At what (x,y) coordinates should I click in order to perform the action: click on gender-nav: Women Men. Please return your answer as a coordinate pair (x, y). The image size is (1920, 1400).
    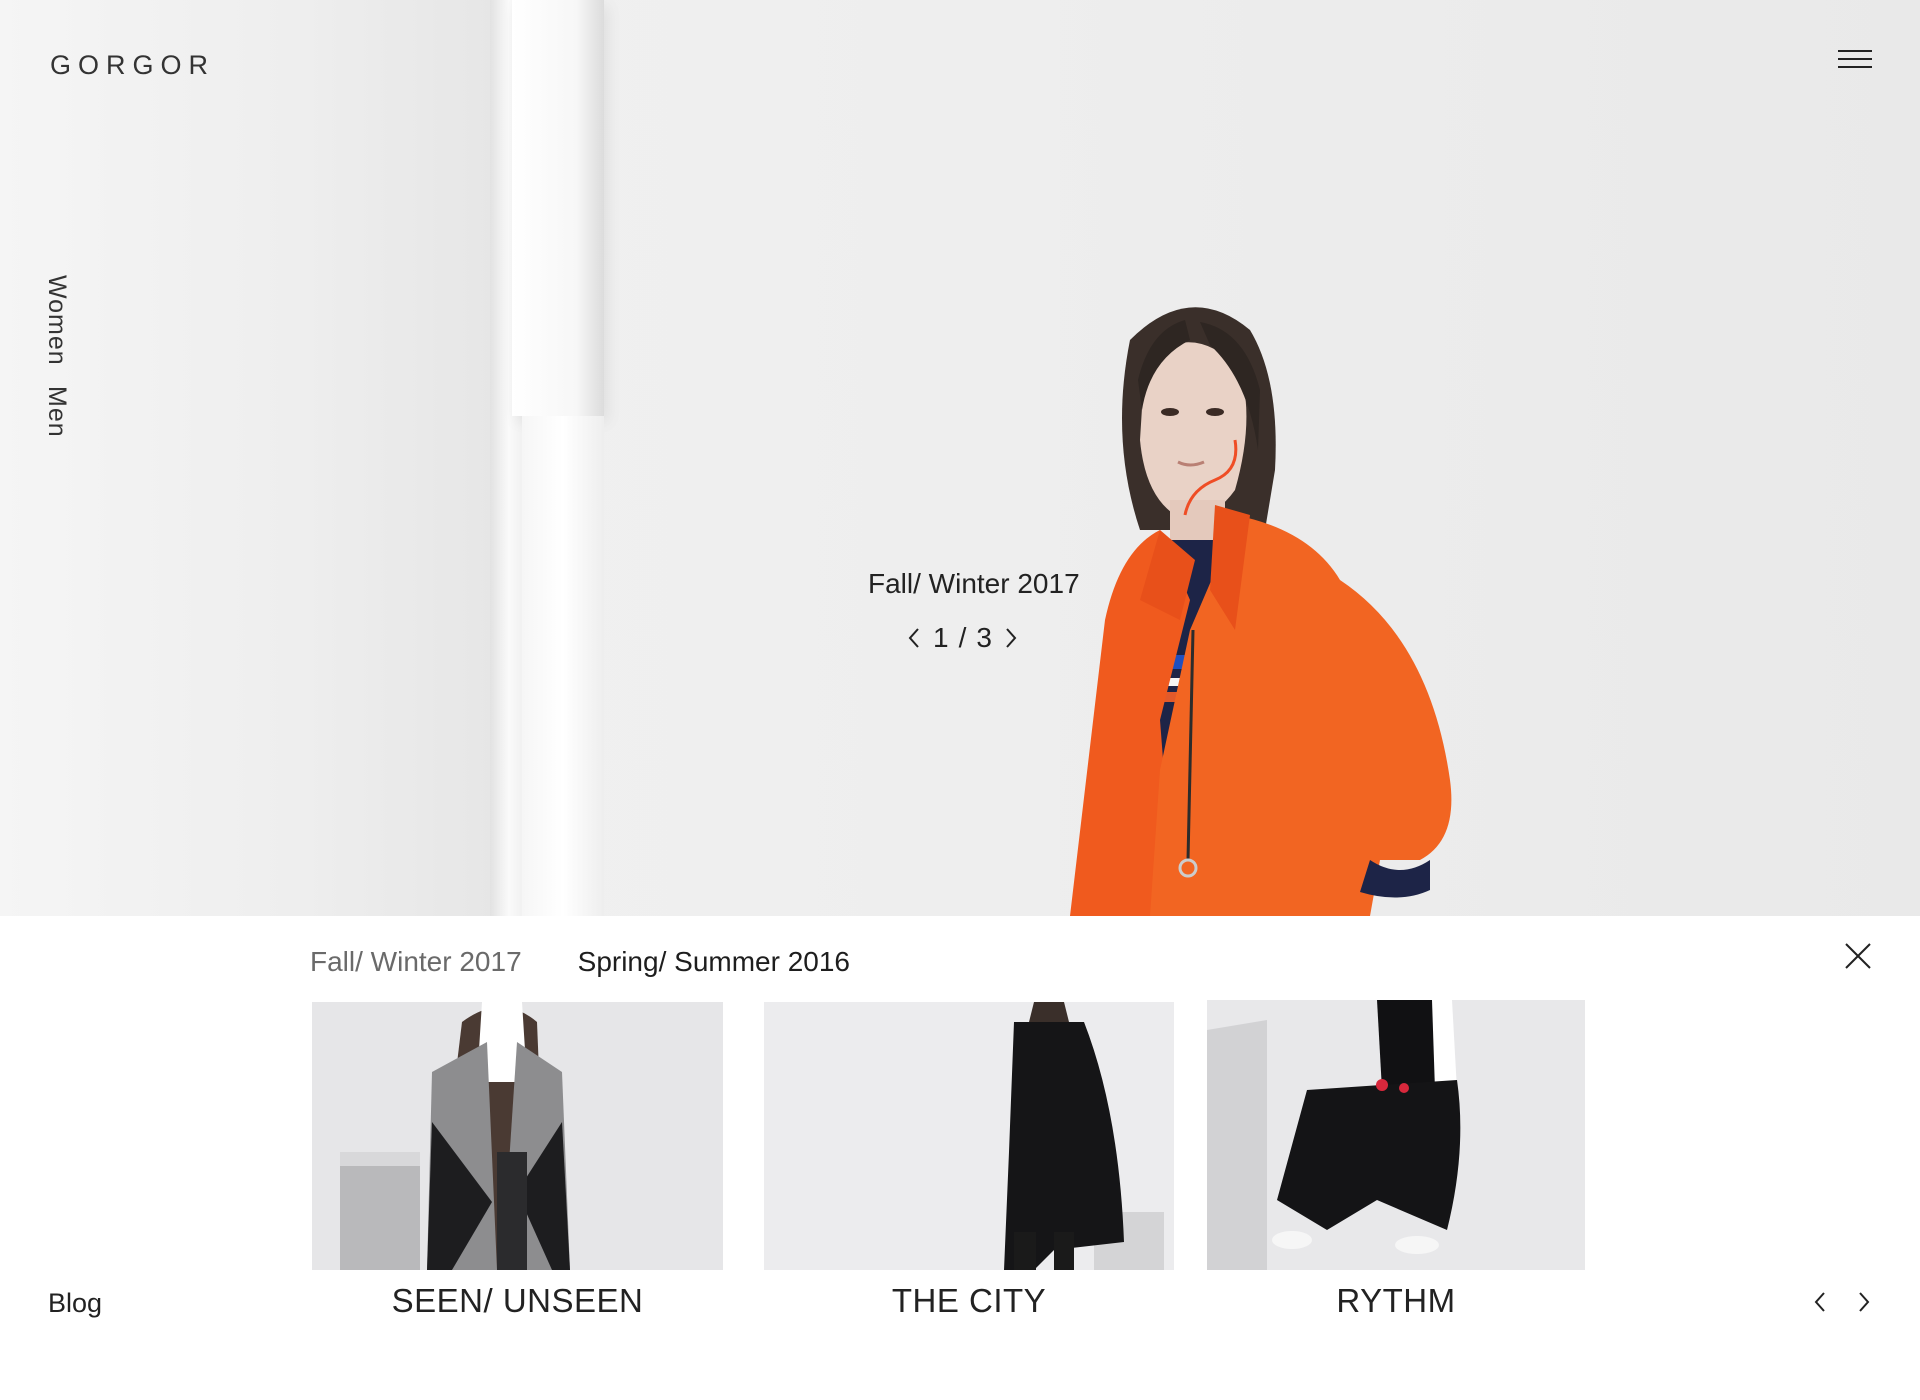
    Looking at the image, I should click on (56, 362).